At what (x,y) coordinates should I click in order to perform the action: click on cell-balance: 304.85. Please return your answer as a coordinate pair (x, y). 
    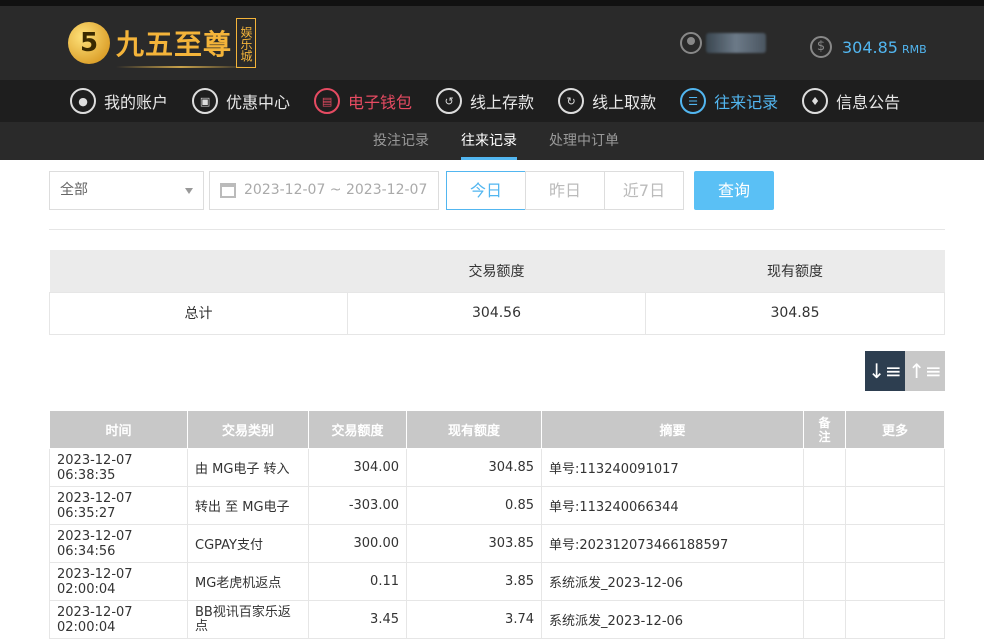
    Looking at the image, I should click on (474, 467).